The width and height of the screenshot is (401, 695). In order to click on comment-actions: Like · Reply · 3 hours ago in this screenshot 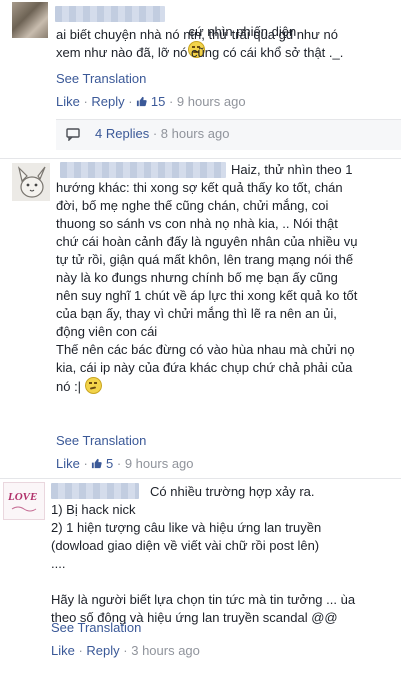, I will do `click(125, 650)`.